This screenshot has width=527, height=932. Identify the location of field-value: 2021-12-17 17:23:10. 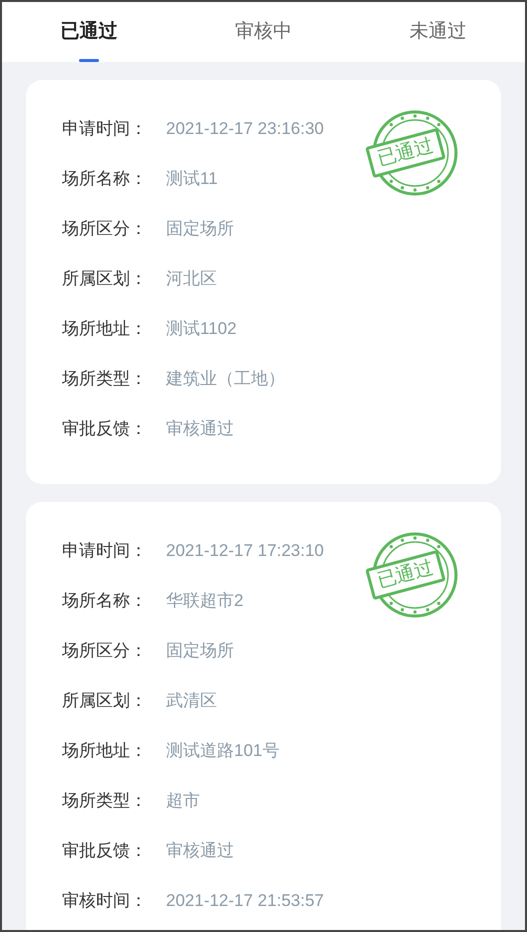
(245, 551).